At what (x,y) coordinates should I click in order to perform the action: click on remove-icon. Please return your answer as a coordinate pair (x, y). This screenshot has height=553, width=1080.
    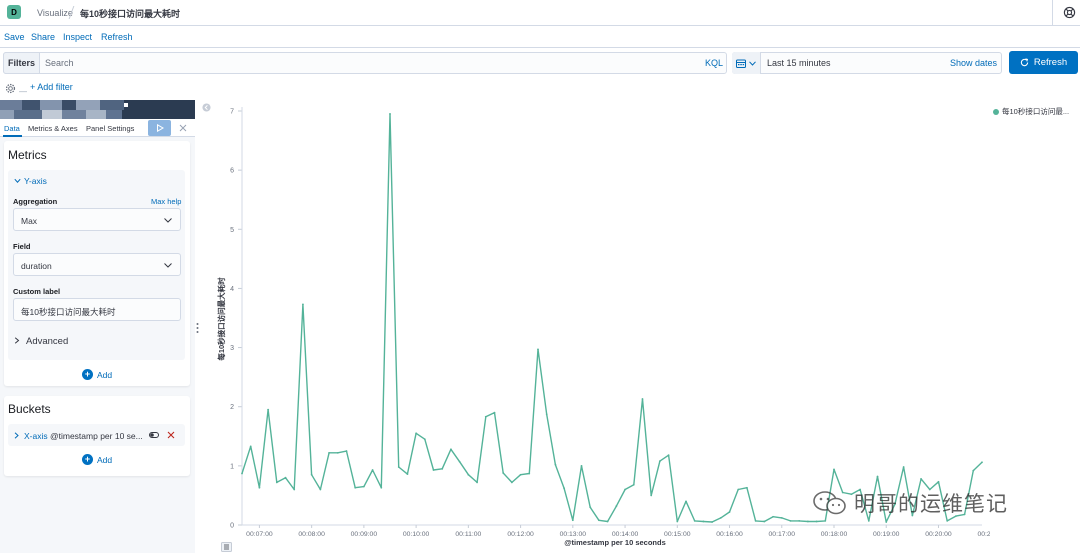
    Looking at the image, I should click on (171, 435).